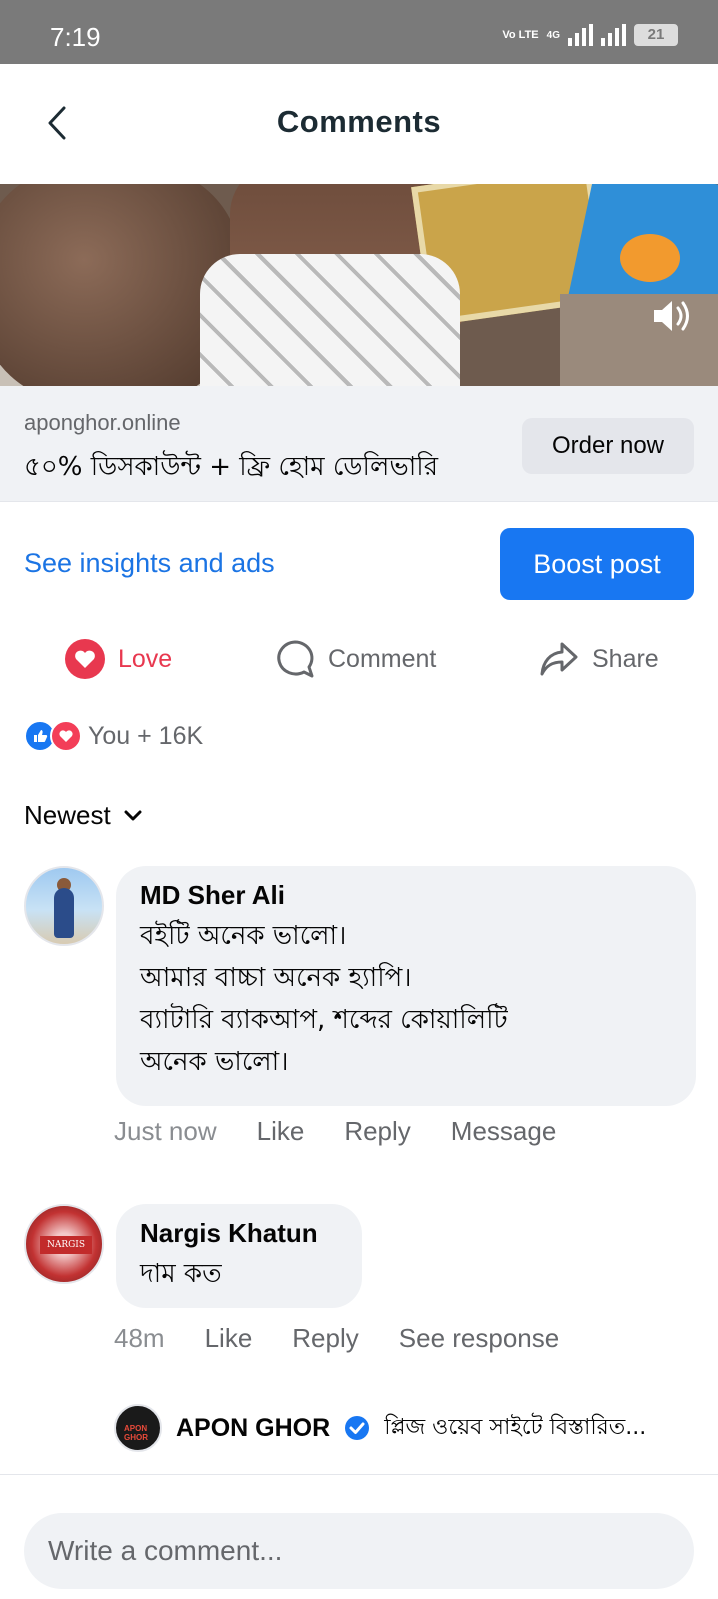 The height and width of the screenshot is (1599, 718). Describe the element at coordinates (673, 316) in the screenshot. I see `volume-icon` at that location.